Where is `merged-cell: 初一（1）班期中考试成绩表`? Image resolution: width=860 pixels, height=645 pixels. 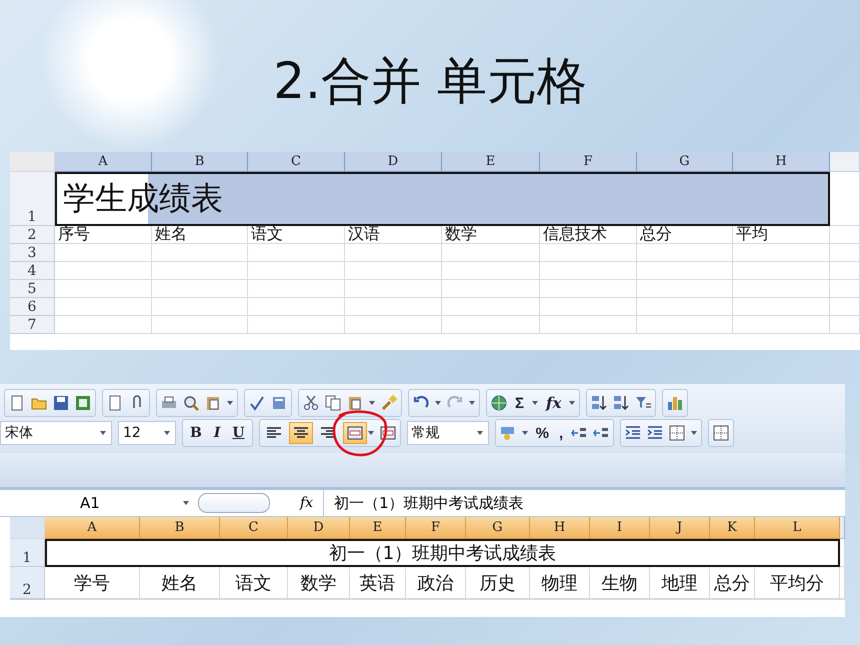
merged-cell: 初一（1）班期中考试成绩表 is located at coordinates (442, 553).